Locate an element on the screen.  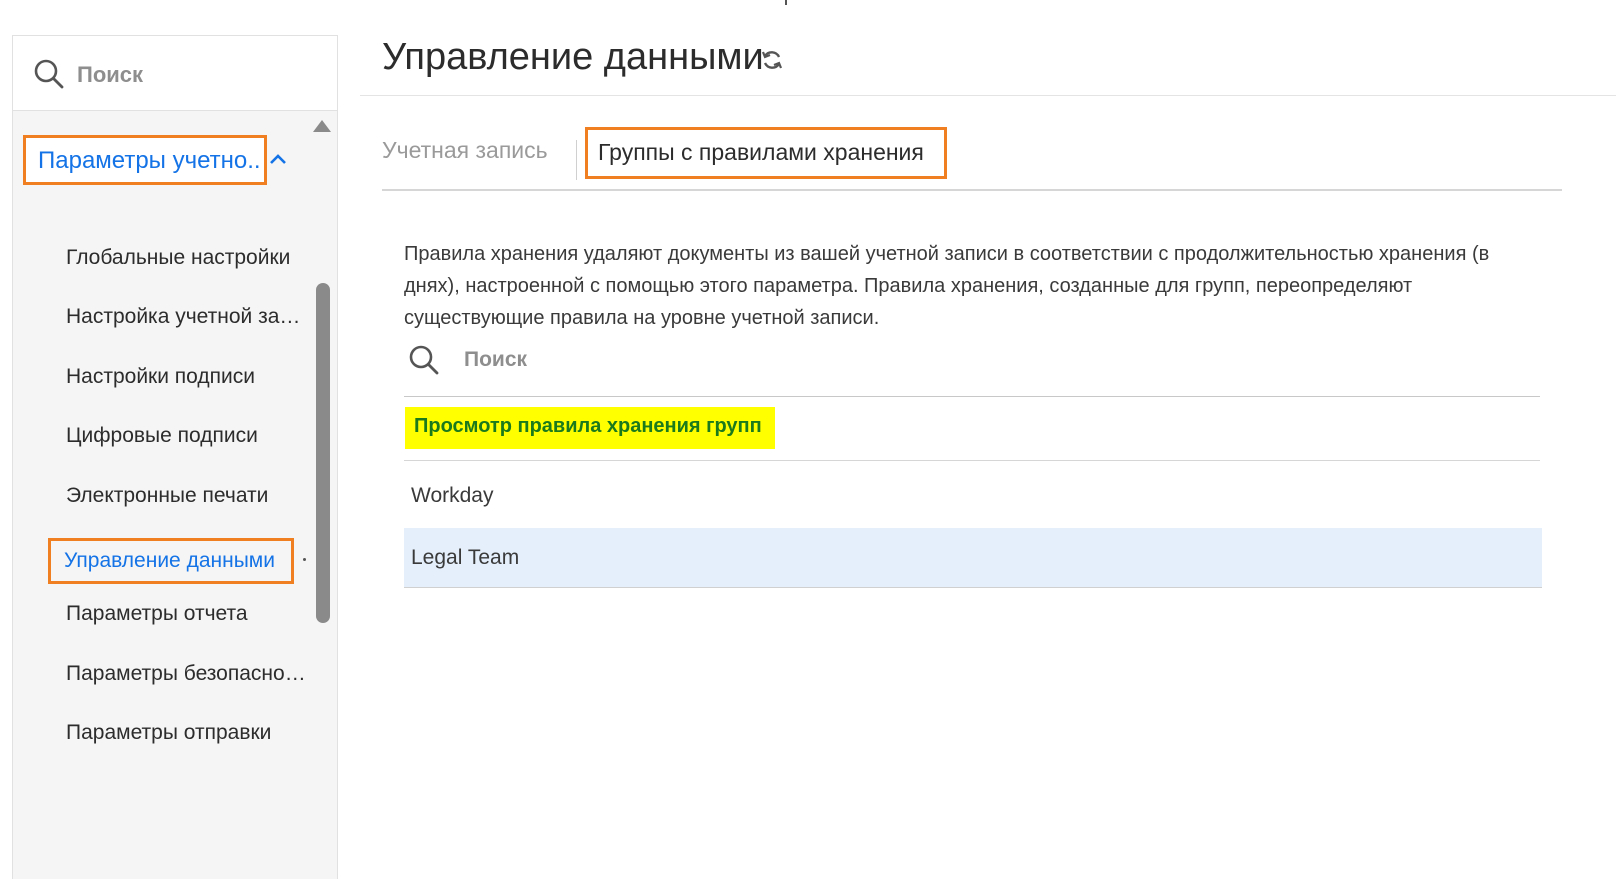
list-heading-label: Просмотр правила хранения групп is located at coordinates (588, 426).